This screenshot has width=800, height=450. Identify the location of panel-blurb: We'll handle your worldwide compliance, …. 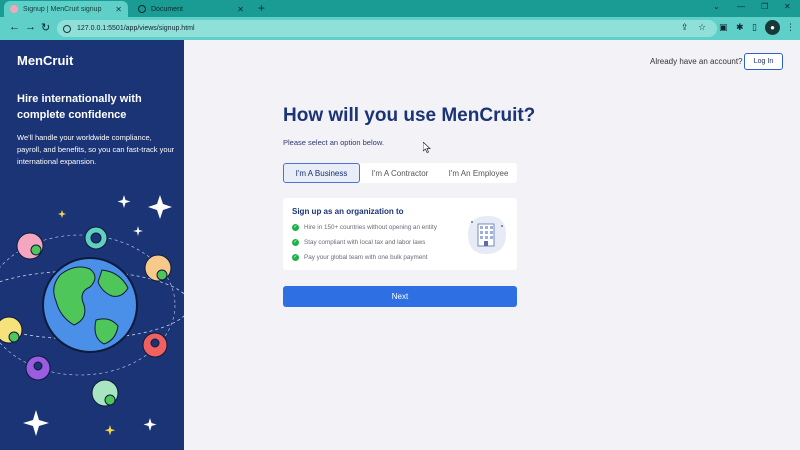
(96, 149).